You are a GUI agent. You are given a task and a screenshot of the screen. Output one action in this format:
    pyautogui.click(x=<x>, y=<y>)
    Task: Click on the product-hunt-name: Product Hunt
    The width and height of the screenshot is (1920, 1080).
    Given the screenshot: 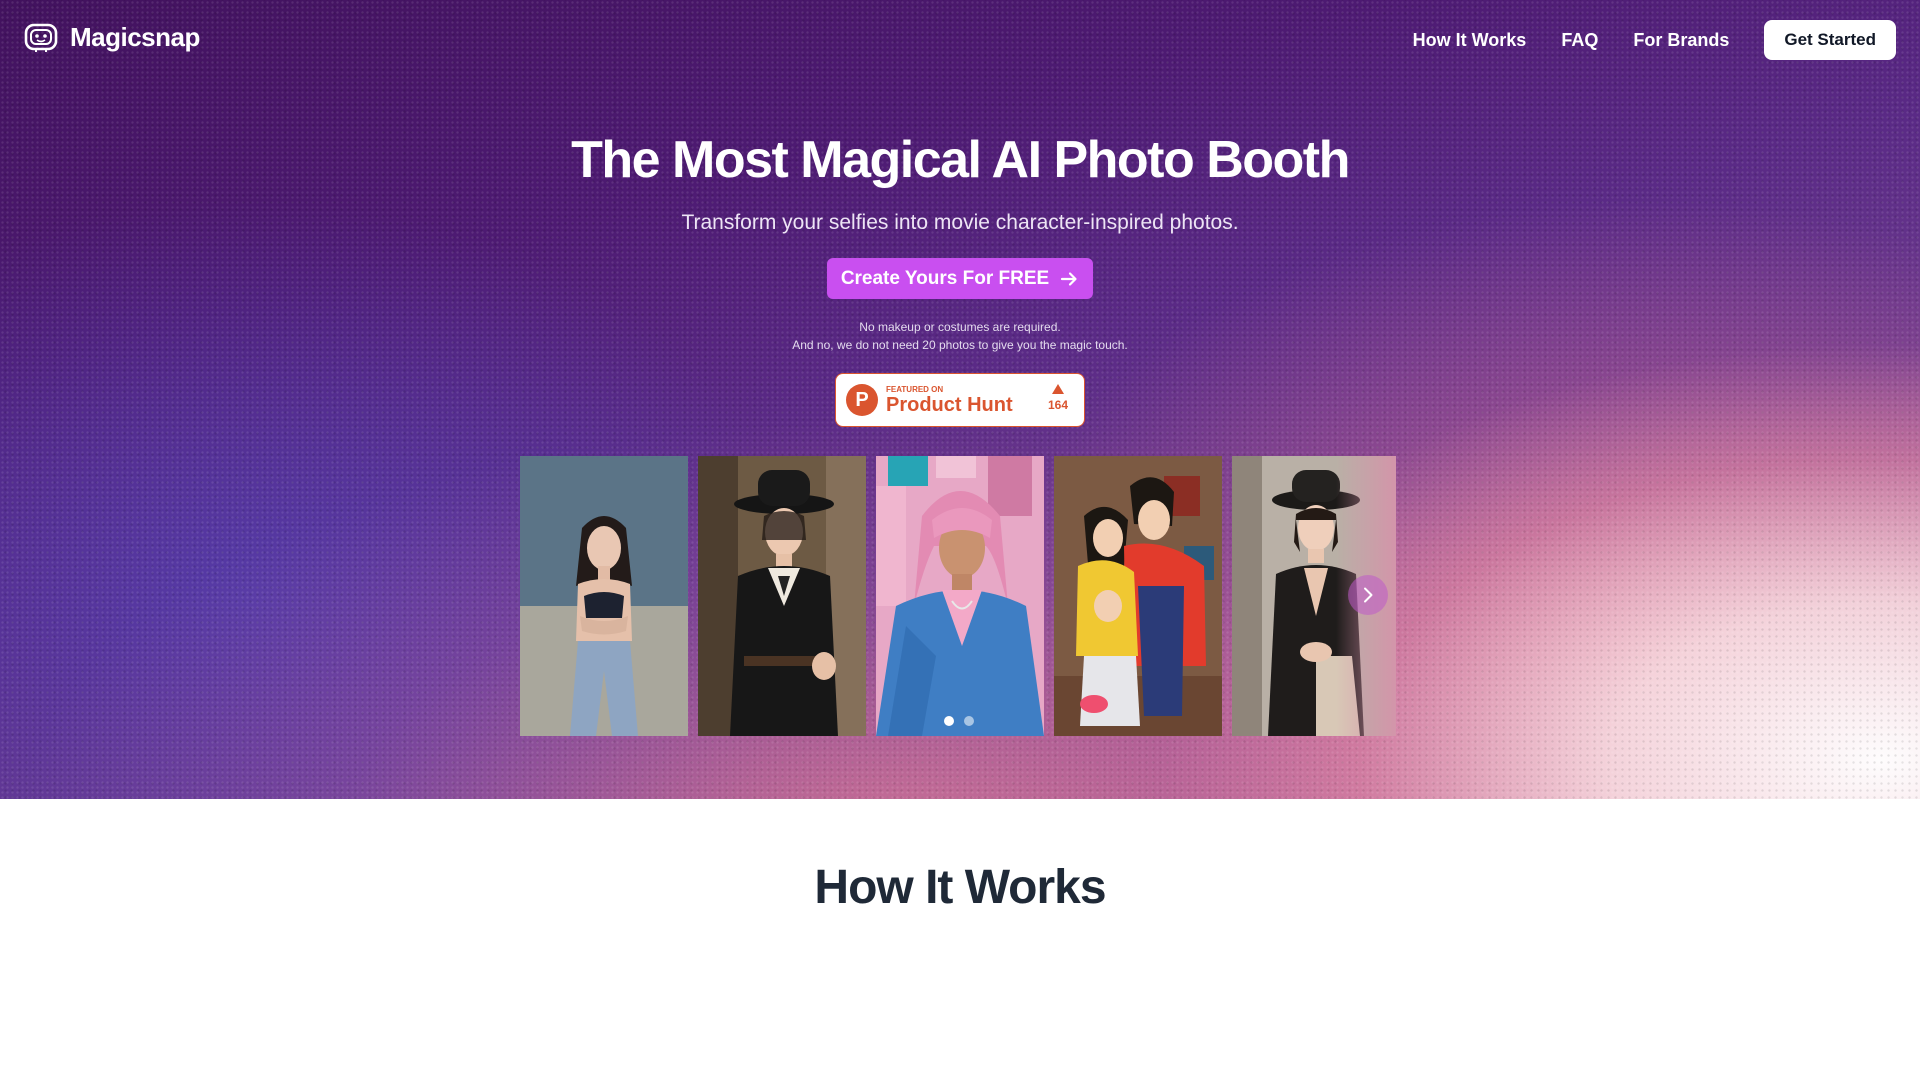 What is the action you would take?
    pyautogui.click(x=949, y=404)
    